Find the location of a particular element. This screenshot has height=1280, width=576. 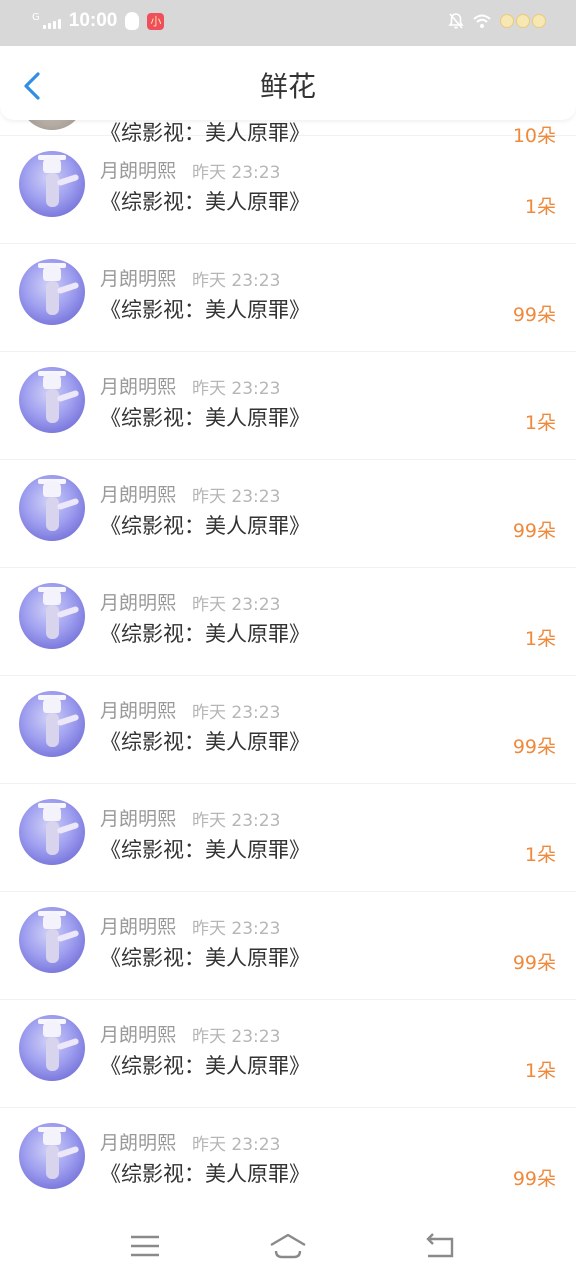

page-title: 鲜花 is located at coordinates (287, 86).